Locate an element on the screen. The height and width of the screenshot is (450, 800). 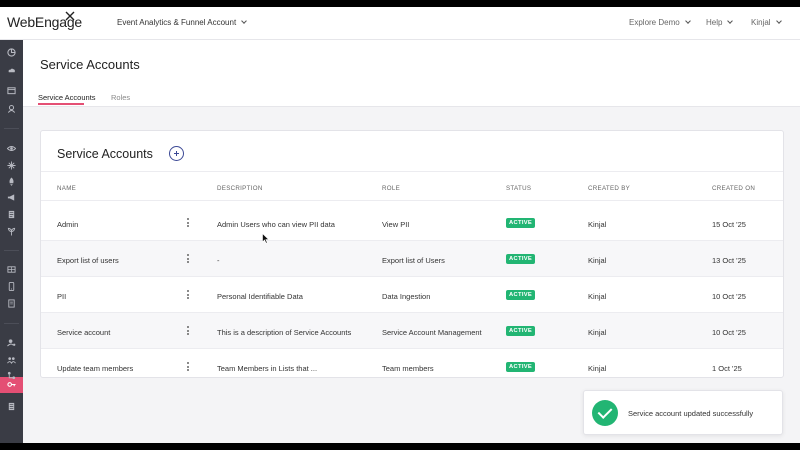
explore-demo-menu: Explore Demo is located at coordinates (660, 22).